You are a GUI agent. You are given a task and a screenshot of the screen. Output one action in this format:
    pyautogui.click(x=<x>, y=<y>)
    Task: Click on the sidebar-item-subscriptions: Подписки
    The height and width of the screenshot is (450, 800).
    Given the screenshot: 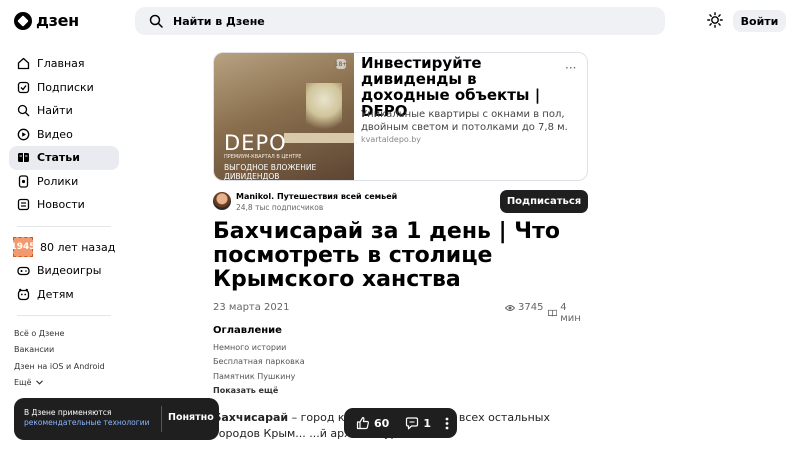 What is the action you would take?
    pyautogui.click(x=64, y=88)
    